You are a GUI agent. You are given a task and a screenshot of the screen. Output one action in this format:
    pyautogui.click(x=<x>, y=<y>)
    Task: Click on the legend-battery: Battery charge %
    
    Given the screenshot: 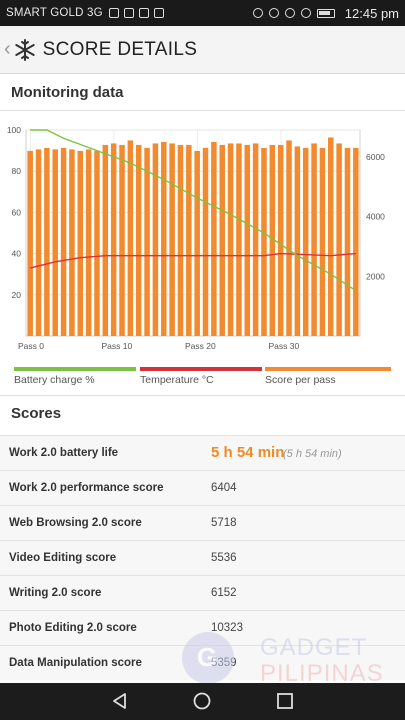 What is the action you would take?
    pyautogui.click(x=75, y=376)
    